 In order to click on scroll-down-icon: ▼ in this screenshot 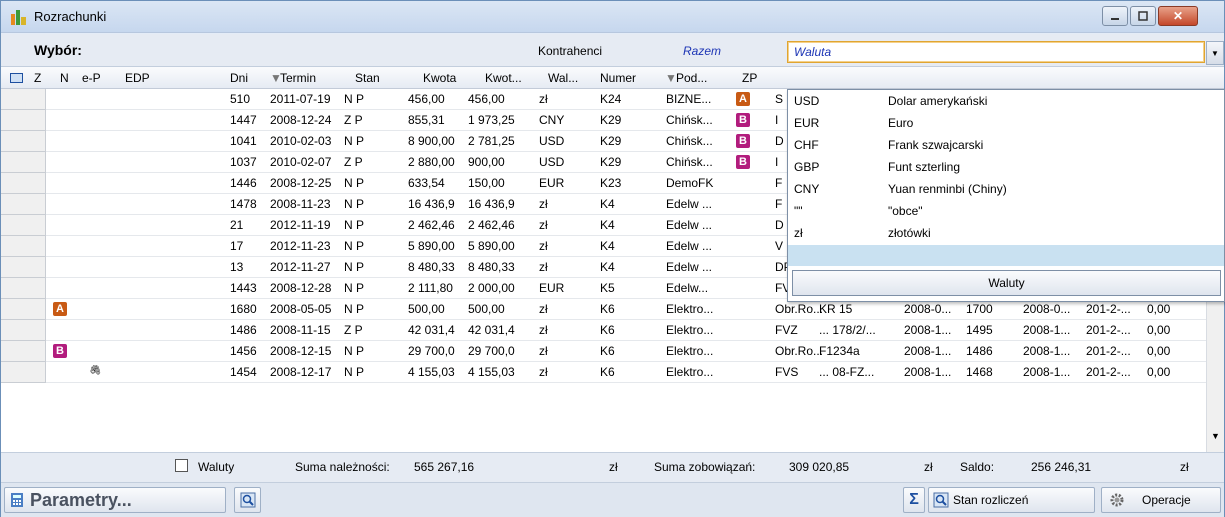, I will do `click(1215, 436)`.